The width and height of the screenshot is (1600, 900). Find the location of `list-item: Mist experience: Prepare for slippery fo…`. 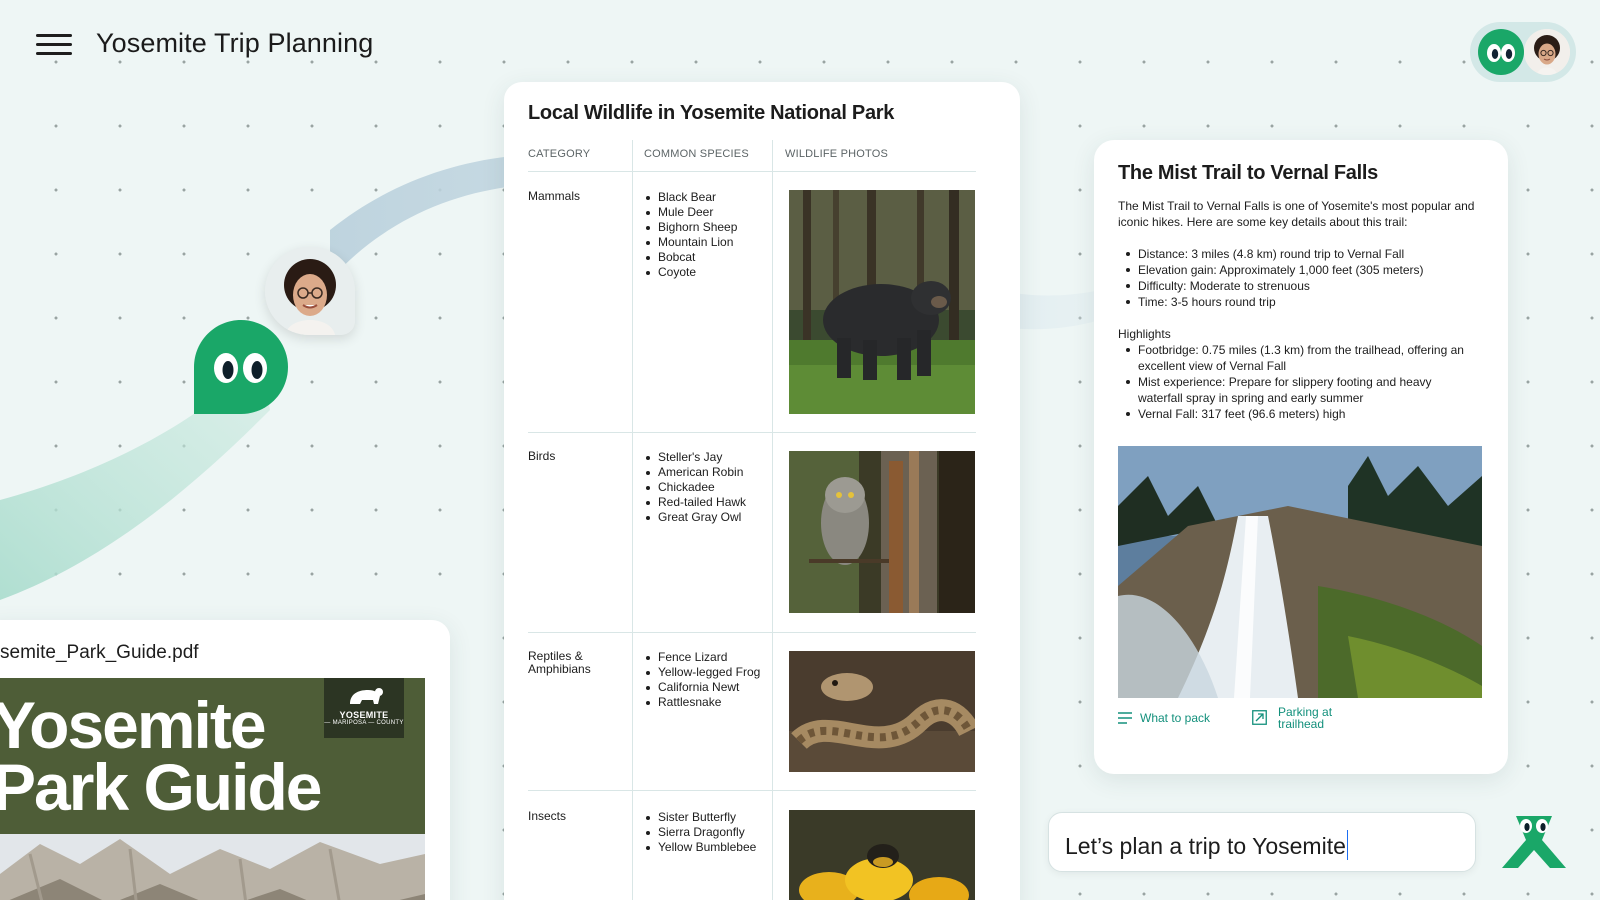

list-item: Mist experience: Prepare for slippery fo… is located at coordinates (1298, 390).